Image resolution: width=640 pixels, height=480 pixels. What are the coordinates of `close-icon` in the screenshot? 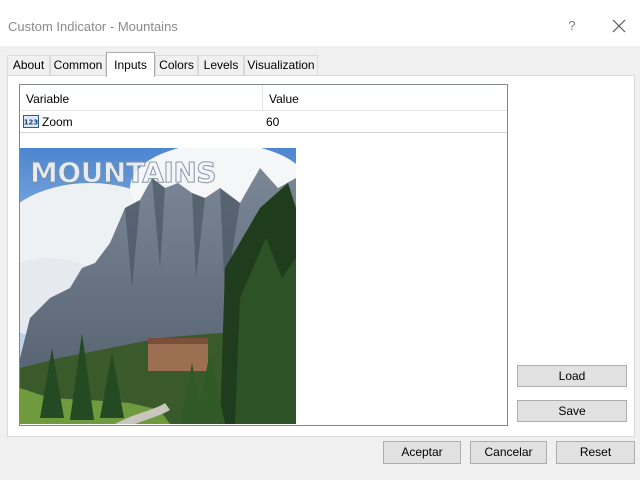 It's located at (619, 26).